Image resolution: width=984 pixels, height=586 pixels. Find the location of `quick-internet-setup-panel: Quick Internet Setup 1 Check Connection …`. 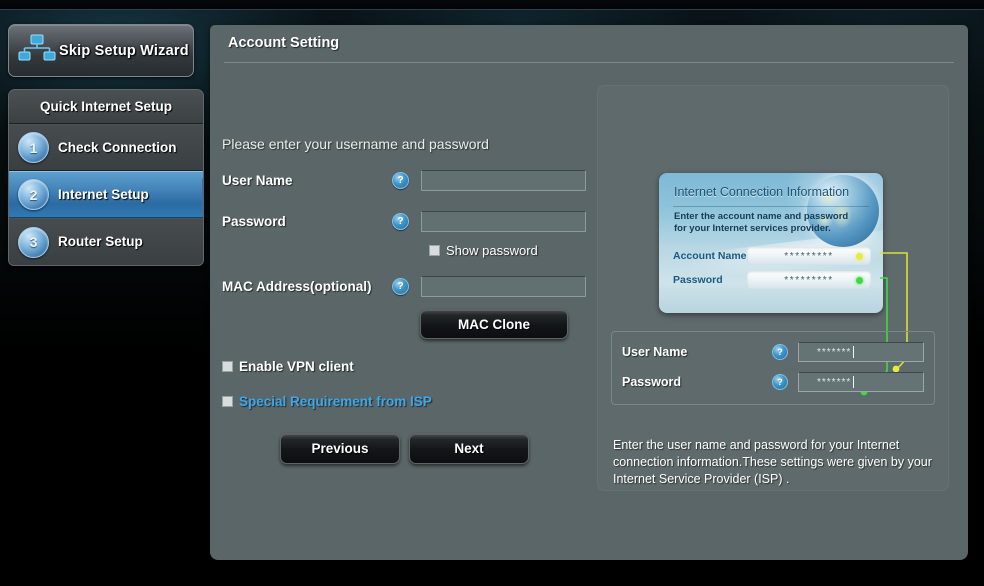

quick-internet-setup-panel: Quick Internet Setup 1 Check Connection … is located at coordinates (106, 177).